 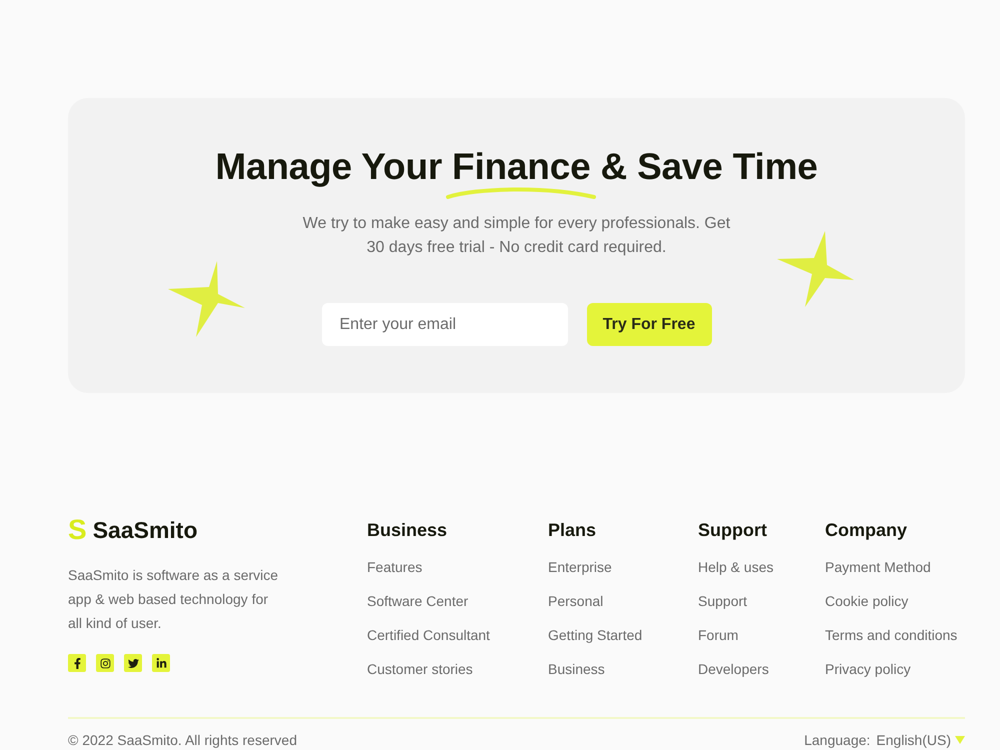 What do you see at coordinates (517, 236) in the screenshot?
I see `subtitle-text: We try to make easy and simple for every professionals. Get 30 days free trial - No credit card required.` at bounding box center [517, 236].